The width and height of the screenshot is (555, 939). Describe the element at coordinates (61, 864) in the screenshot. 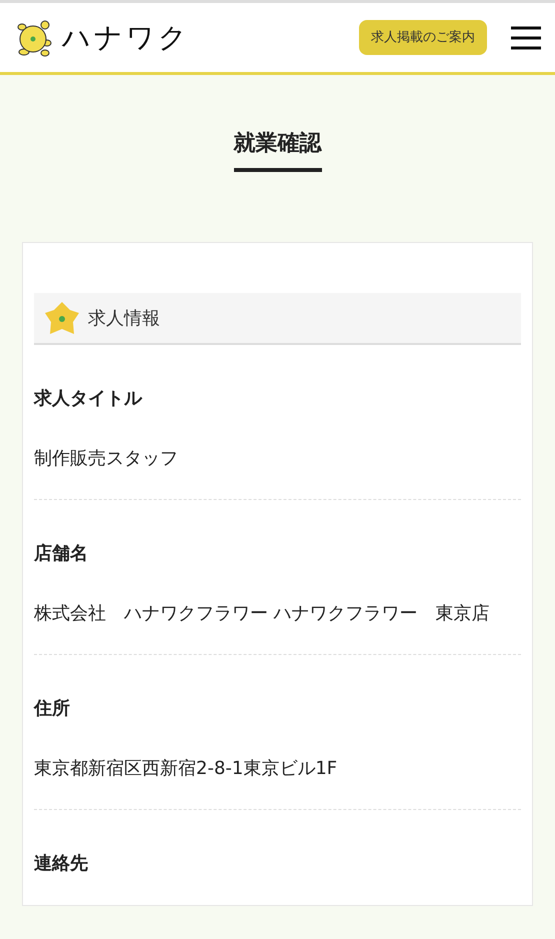

I see `field-label: 連絡先` at that location.